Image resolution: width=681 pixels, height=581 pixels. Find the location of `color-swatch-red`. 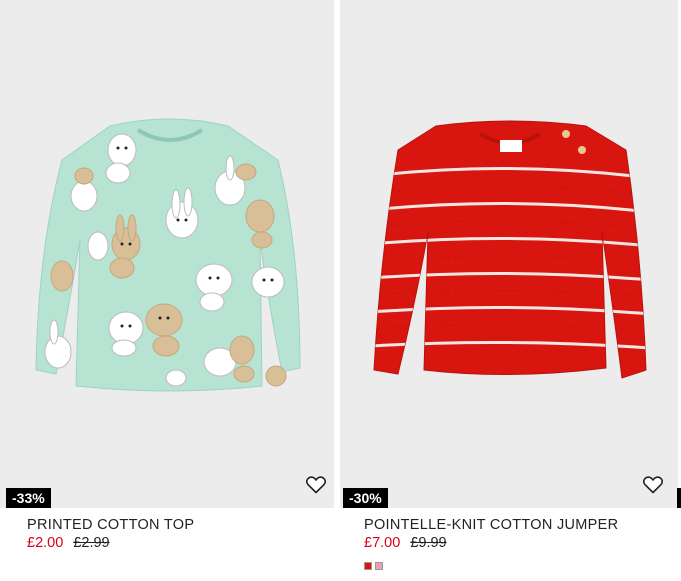

color-swatch-red is located at coordinates (368, 566).